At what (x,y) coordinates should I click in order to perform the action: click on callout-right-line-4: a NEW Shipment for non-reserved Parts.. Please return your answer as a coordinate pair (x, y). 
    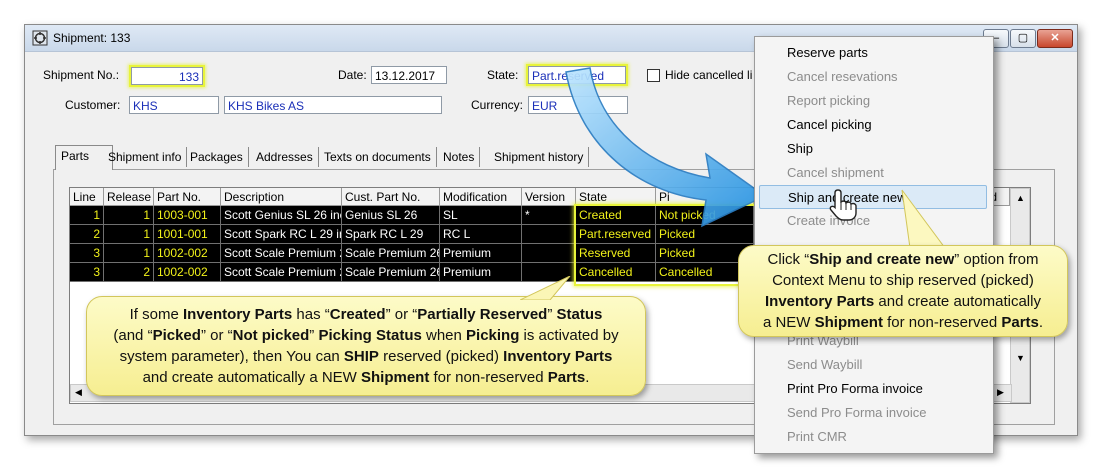
    Looking at the image, I should click on (903, 322).